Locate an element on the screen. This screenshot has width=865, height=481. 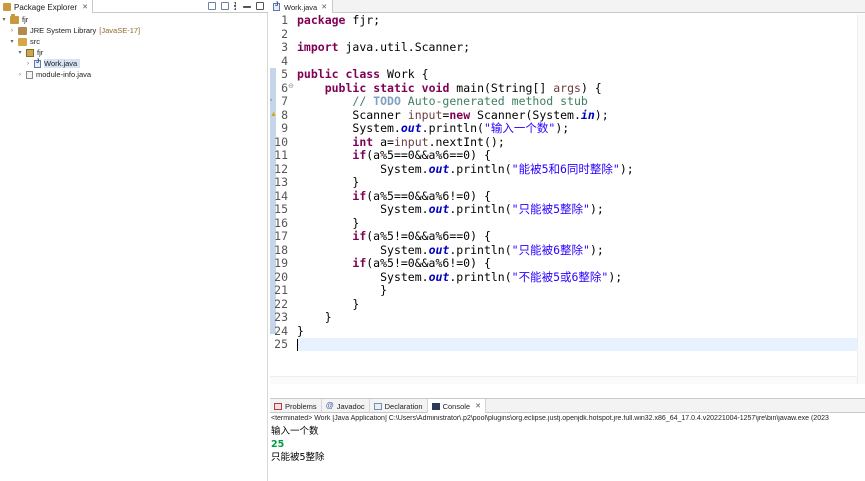
tree-item-module-info: › module-info.java is located at coordinates (54, 74).